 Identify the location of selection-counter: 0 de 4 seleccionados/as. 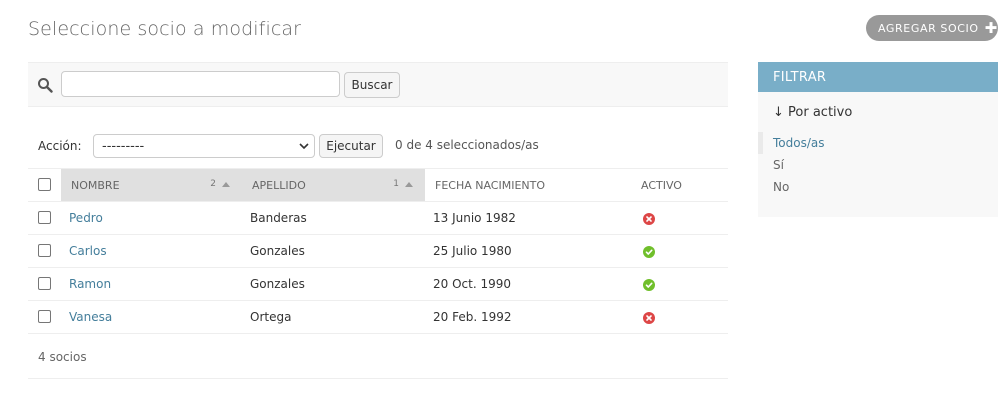
(467, 145).